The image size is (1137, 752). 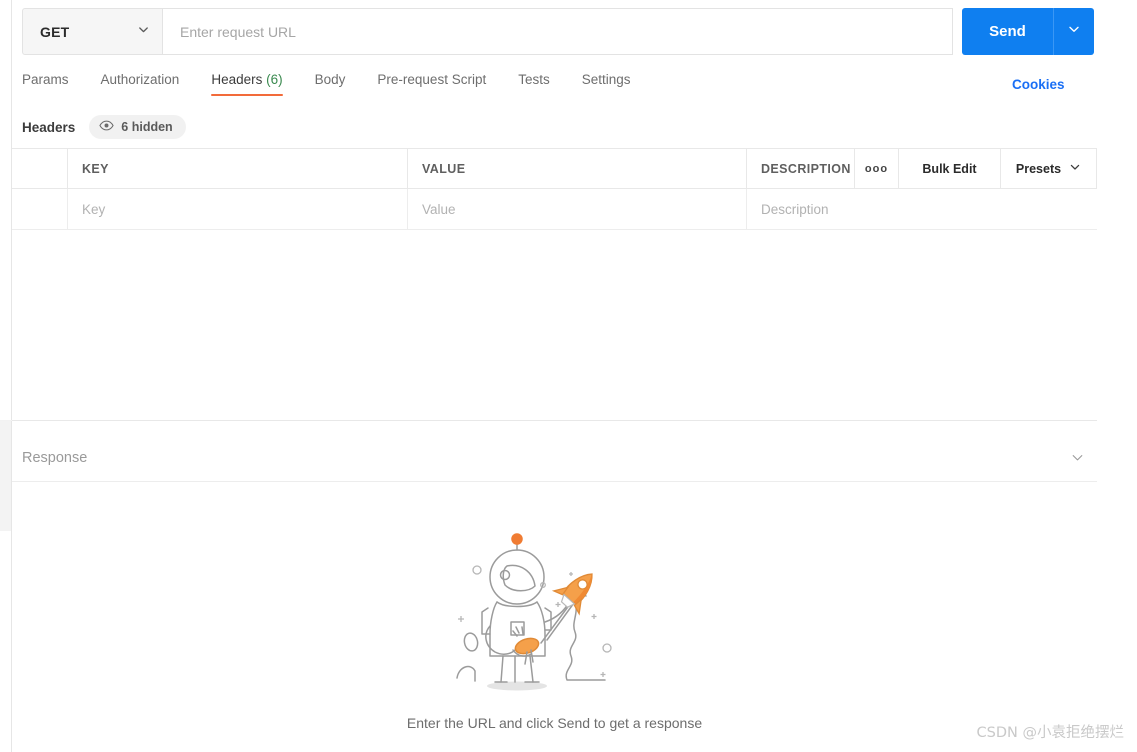 I want to click on response-collapse-button, so click(x=1077, y=460).